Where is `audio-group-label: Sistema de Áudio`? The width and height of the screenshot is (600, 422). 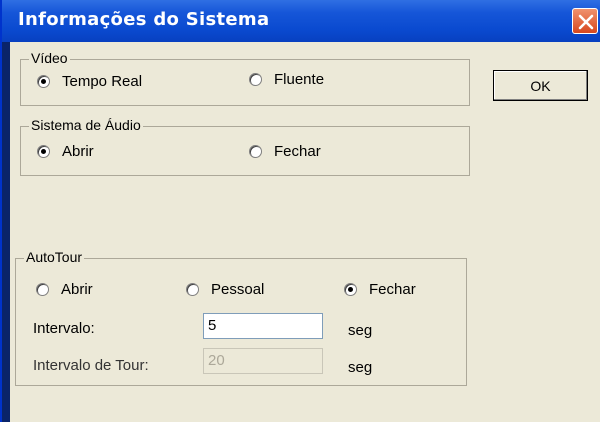 audio-group-label: Sistema de Áudio is located at coordinates (86, 125).